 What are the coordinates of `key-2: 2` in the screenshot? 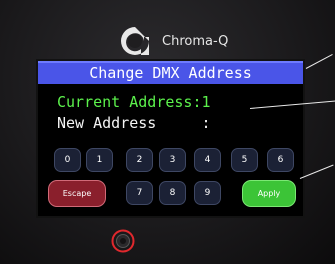 It's located at (139, 160).